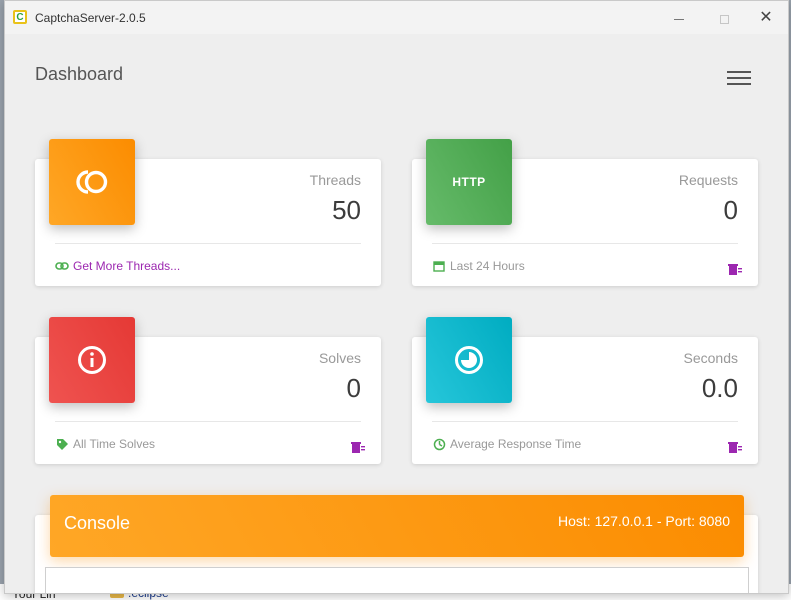  Describe the element at coordinates (62, 444) in the screenshot. I see `tag-icon` at that location.